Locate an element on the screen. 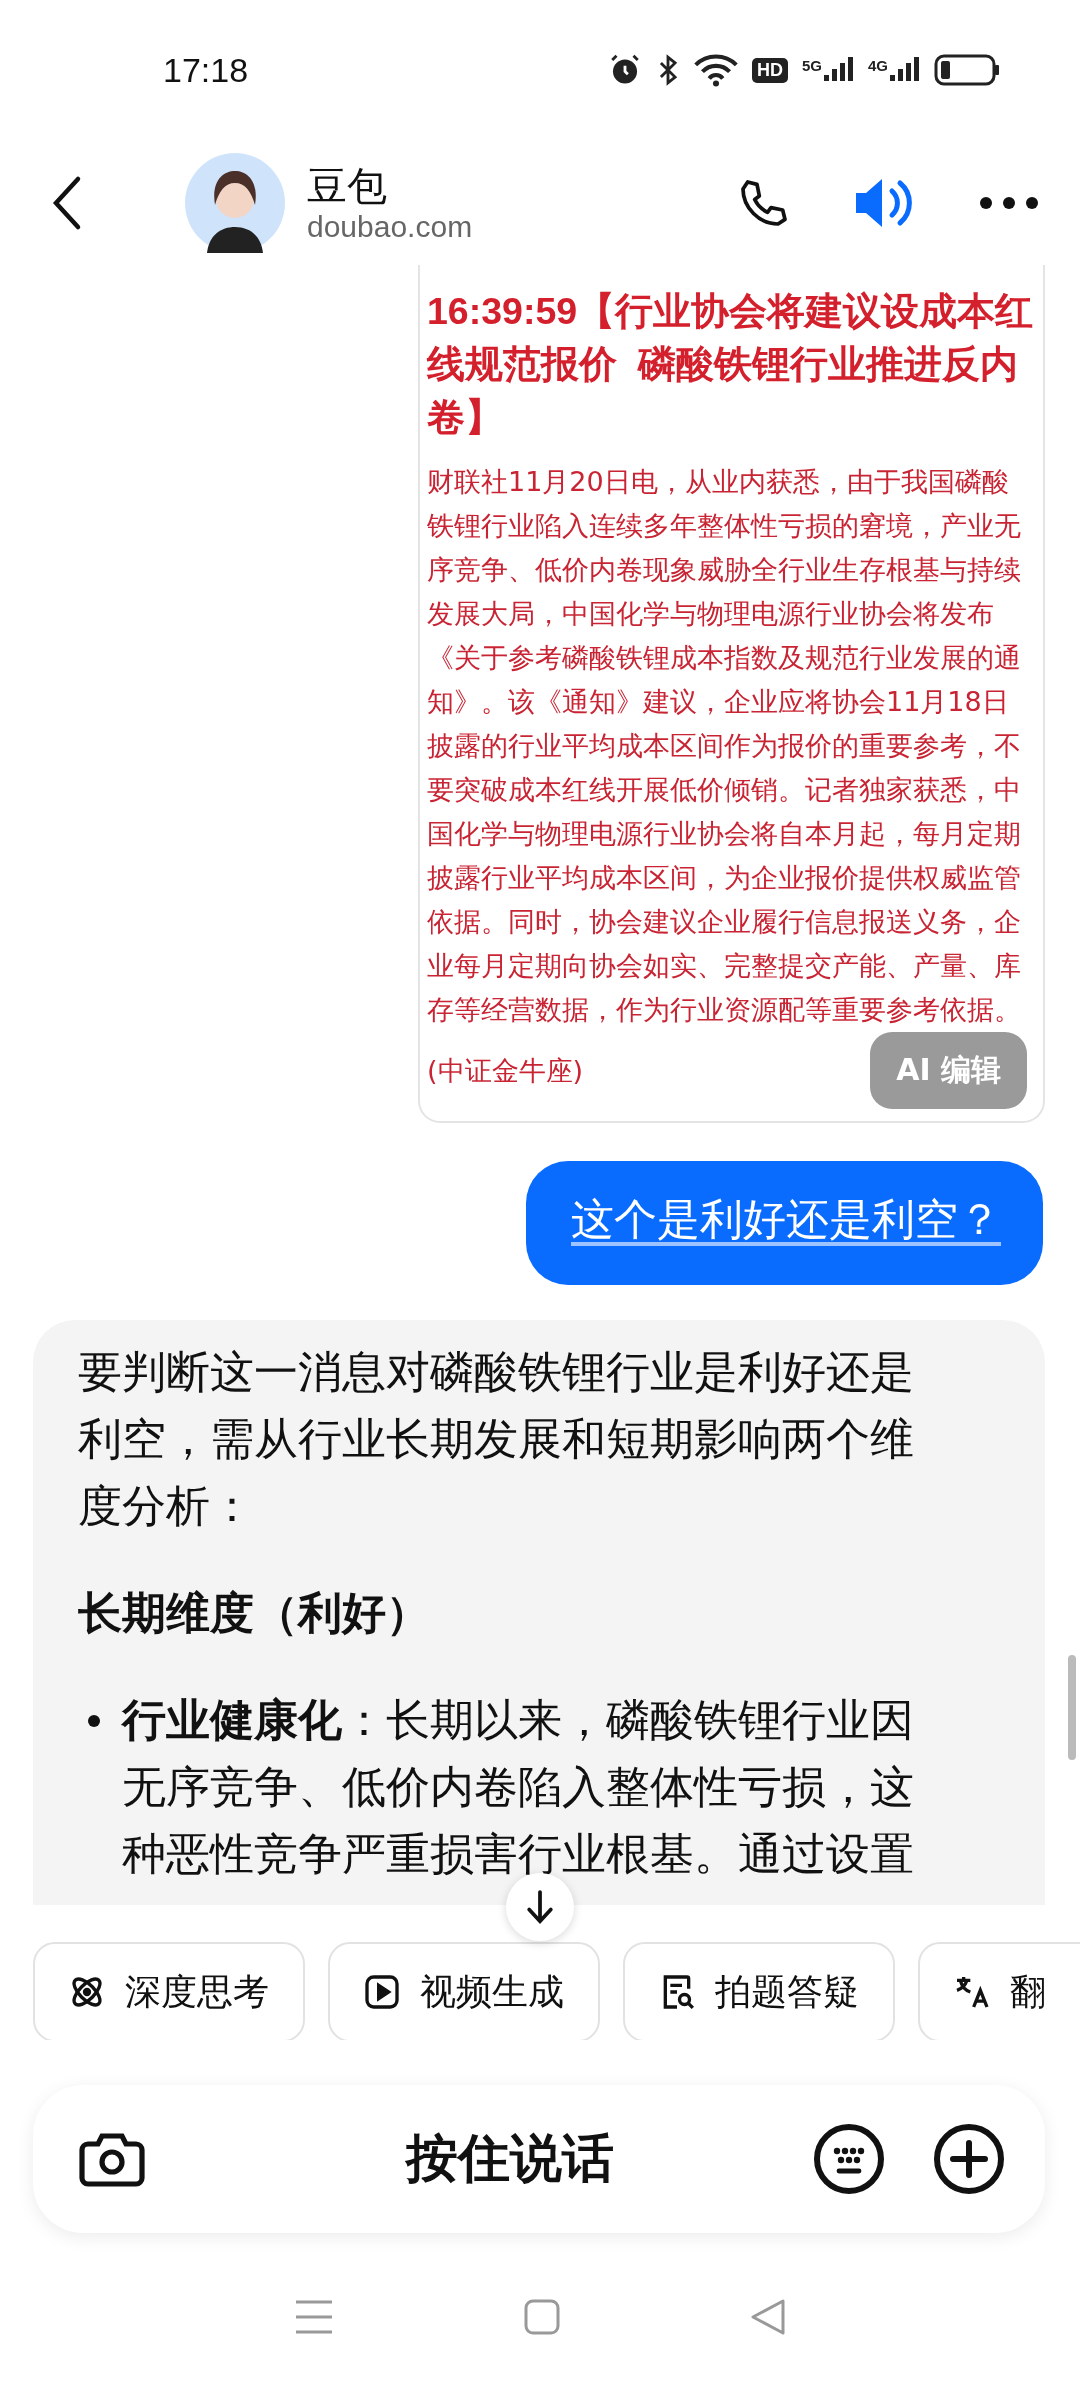 This screenshot has height=2400, width=1080. bullet-text: 行业健康化：长期以来，磷酸铁锂行业因无序竞争、低价内卷陷入整体性亏损，这种恶性竞争严重损害行业根基。通过设置 is located at coordinates (518, 1787).